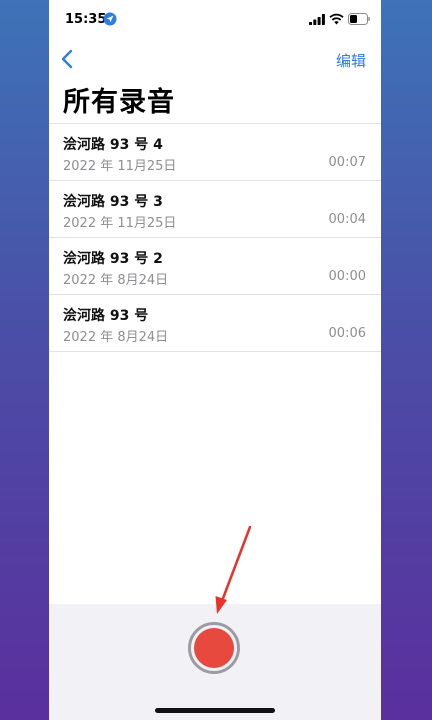 The image size is (432, 720). I want to click on recording-duration: 00:04, so click(347, 219).